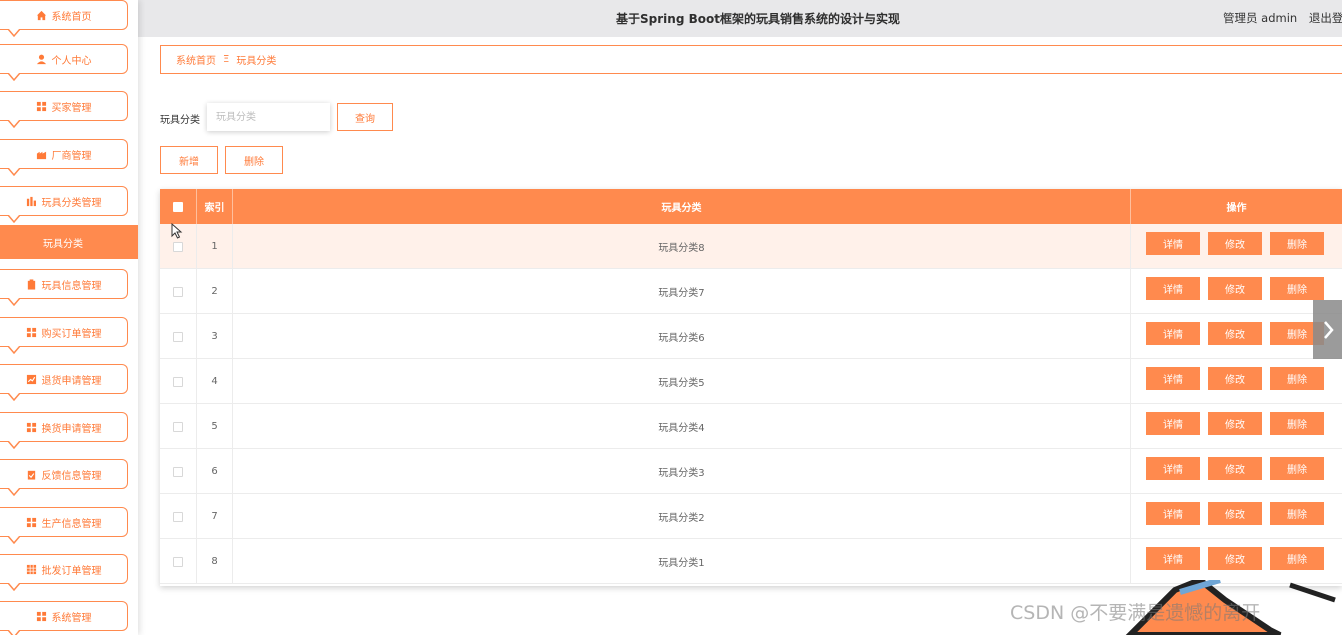  What do you see at coordinates (64, 62) in the screenshot?
I see `sidebar-item: 个人中心` at bounding box center [64, 62].